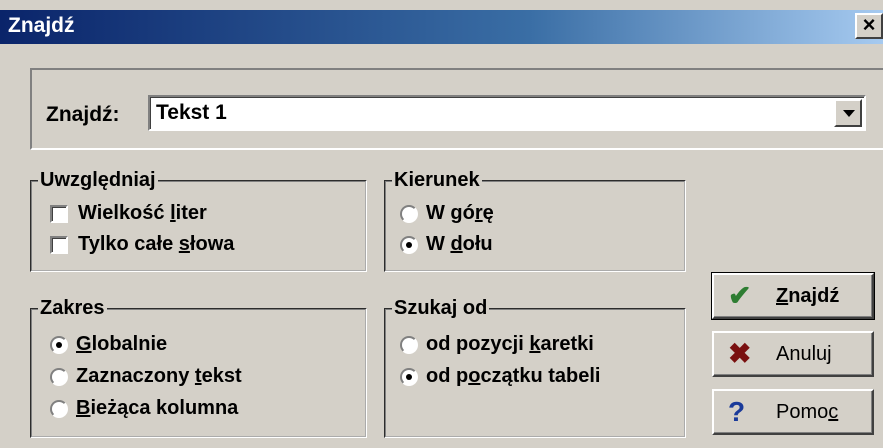  I want to click on radio-selected-text, so click(59, 377).